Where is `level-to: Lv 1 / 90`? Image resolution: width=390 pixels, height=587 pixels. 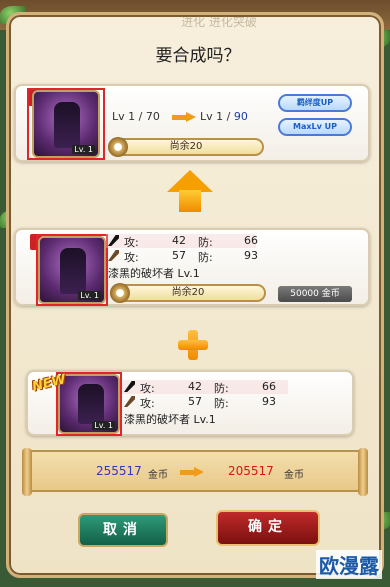
level-to: Lv 1 / 90 is located at coordinates (224, 116).